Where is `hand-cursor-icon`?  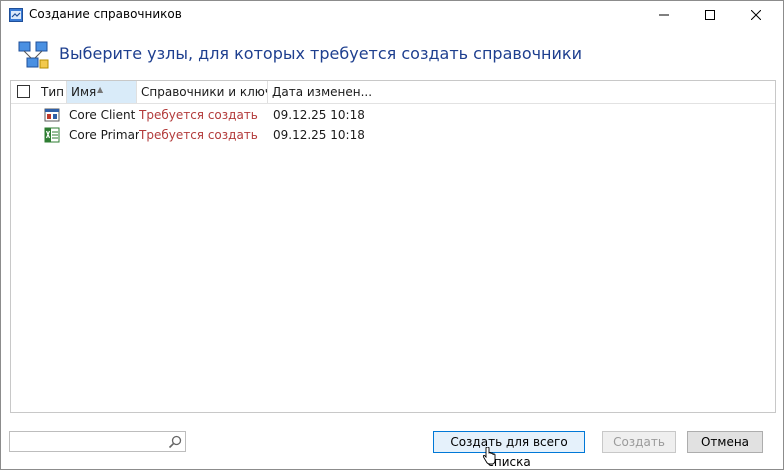
hand-cursor-icon is located at coordinates (489, 456).